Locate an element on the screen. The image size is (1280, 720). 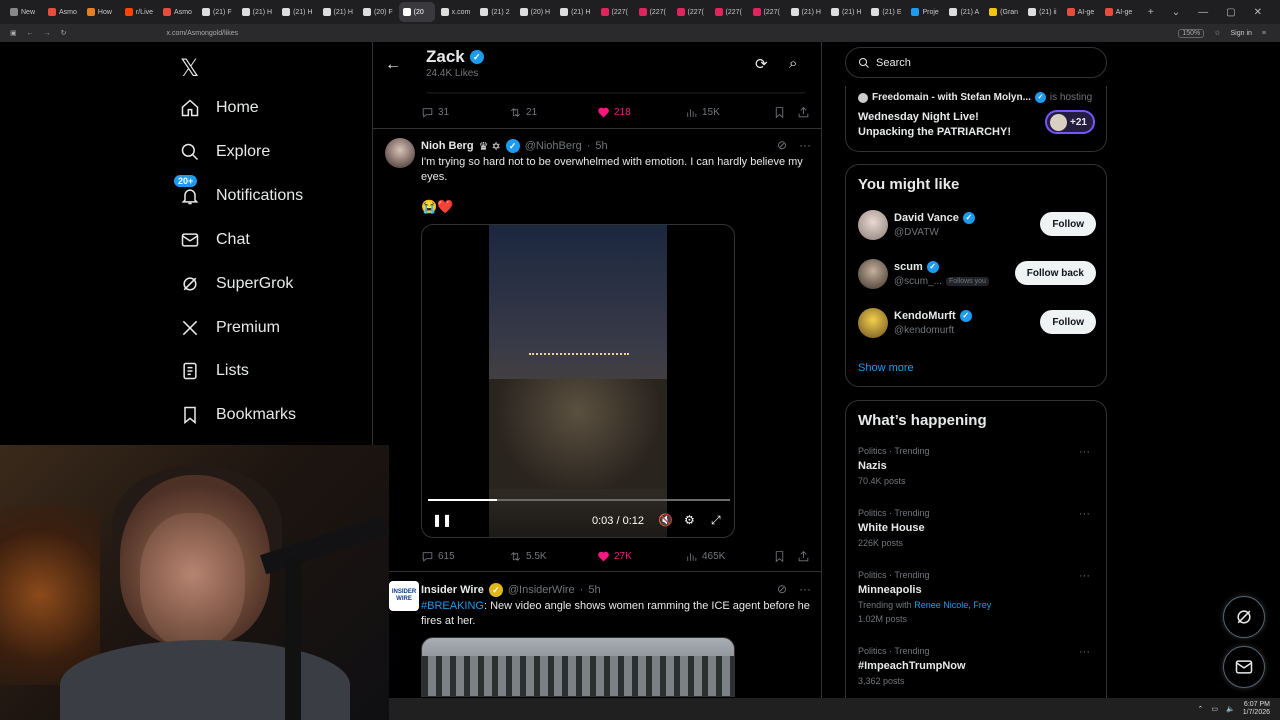
browser-tab: New is located at coordinates (24, 12).